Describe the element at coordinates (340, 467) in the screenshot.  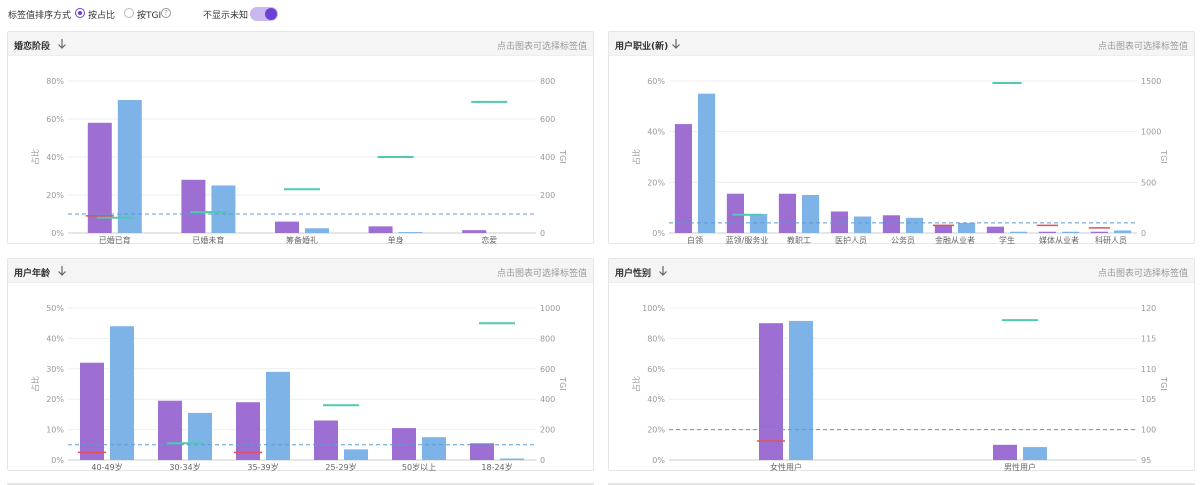
I see `x-tick-label: 25-29岁` at that location.